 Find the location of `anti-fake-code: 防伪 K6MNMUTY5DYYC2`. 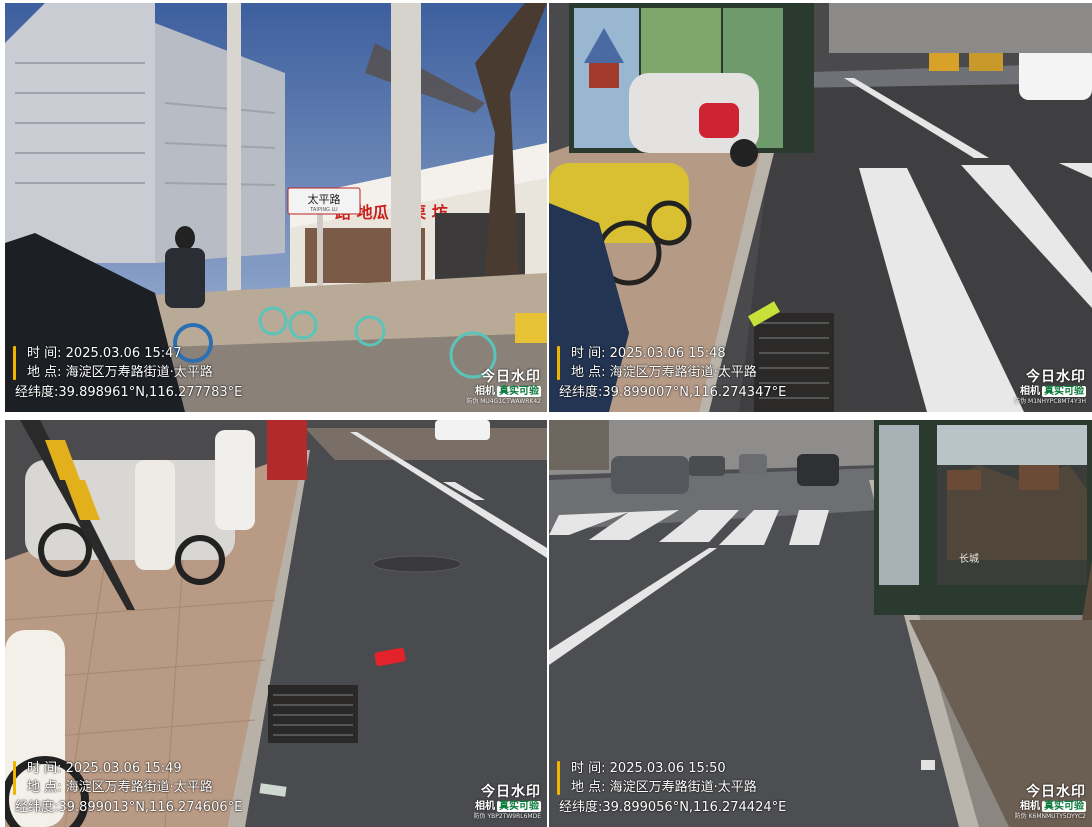

anti-fake-code: 防伪 K6MNMUTY5DYYC2 is located at coordinates (1050, 816).